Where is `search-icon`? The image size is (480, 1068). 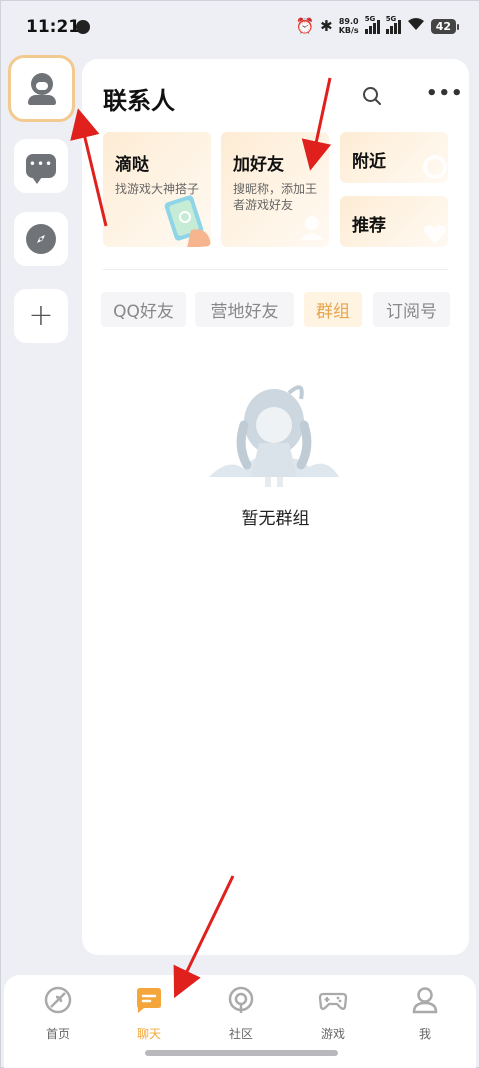
search-icon is located at coordinates (372, 96).